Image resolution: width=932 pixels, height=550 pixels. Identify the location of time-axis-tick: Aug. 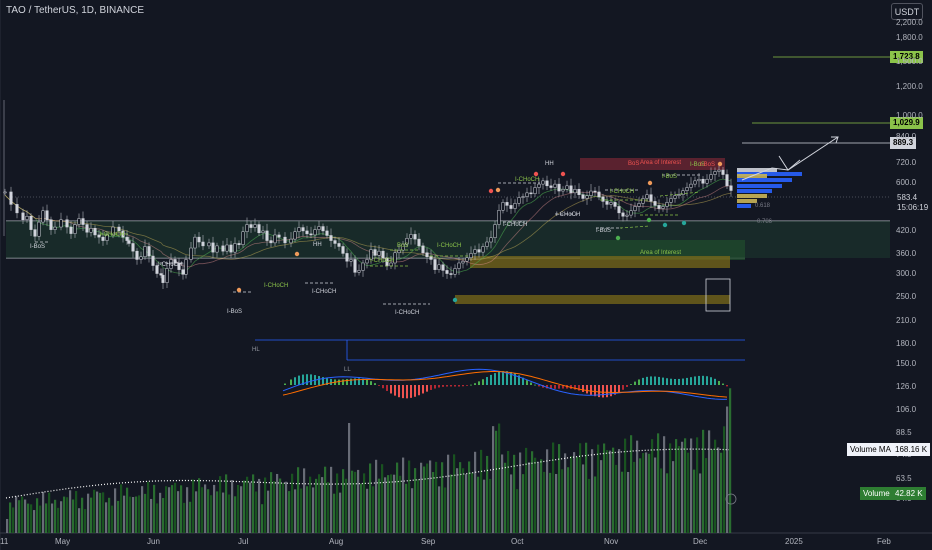
(336, 541).